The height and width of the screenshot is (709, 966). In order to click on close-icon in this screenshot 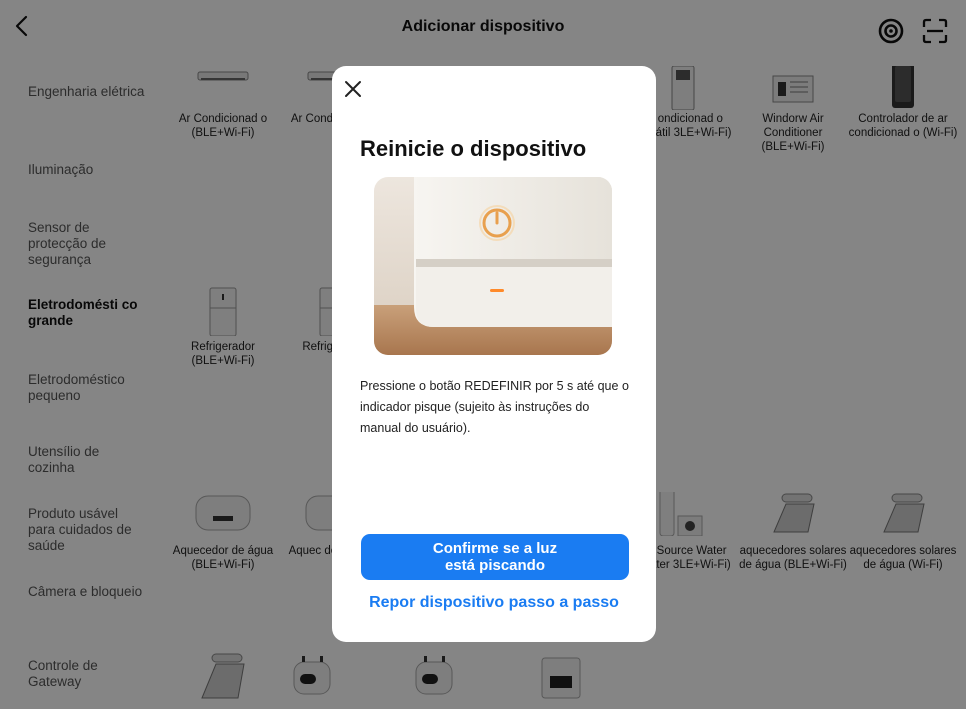, I will do `click(353, 89)`.